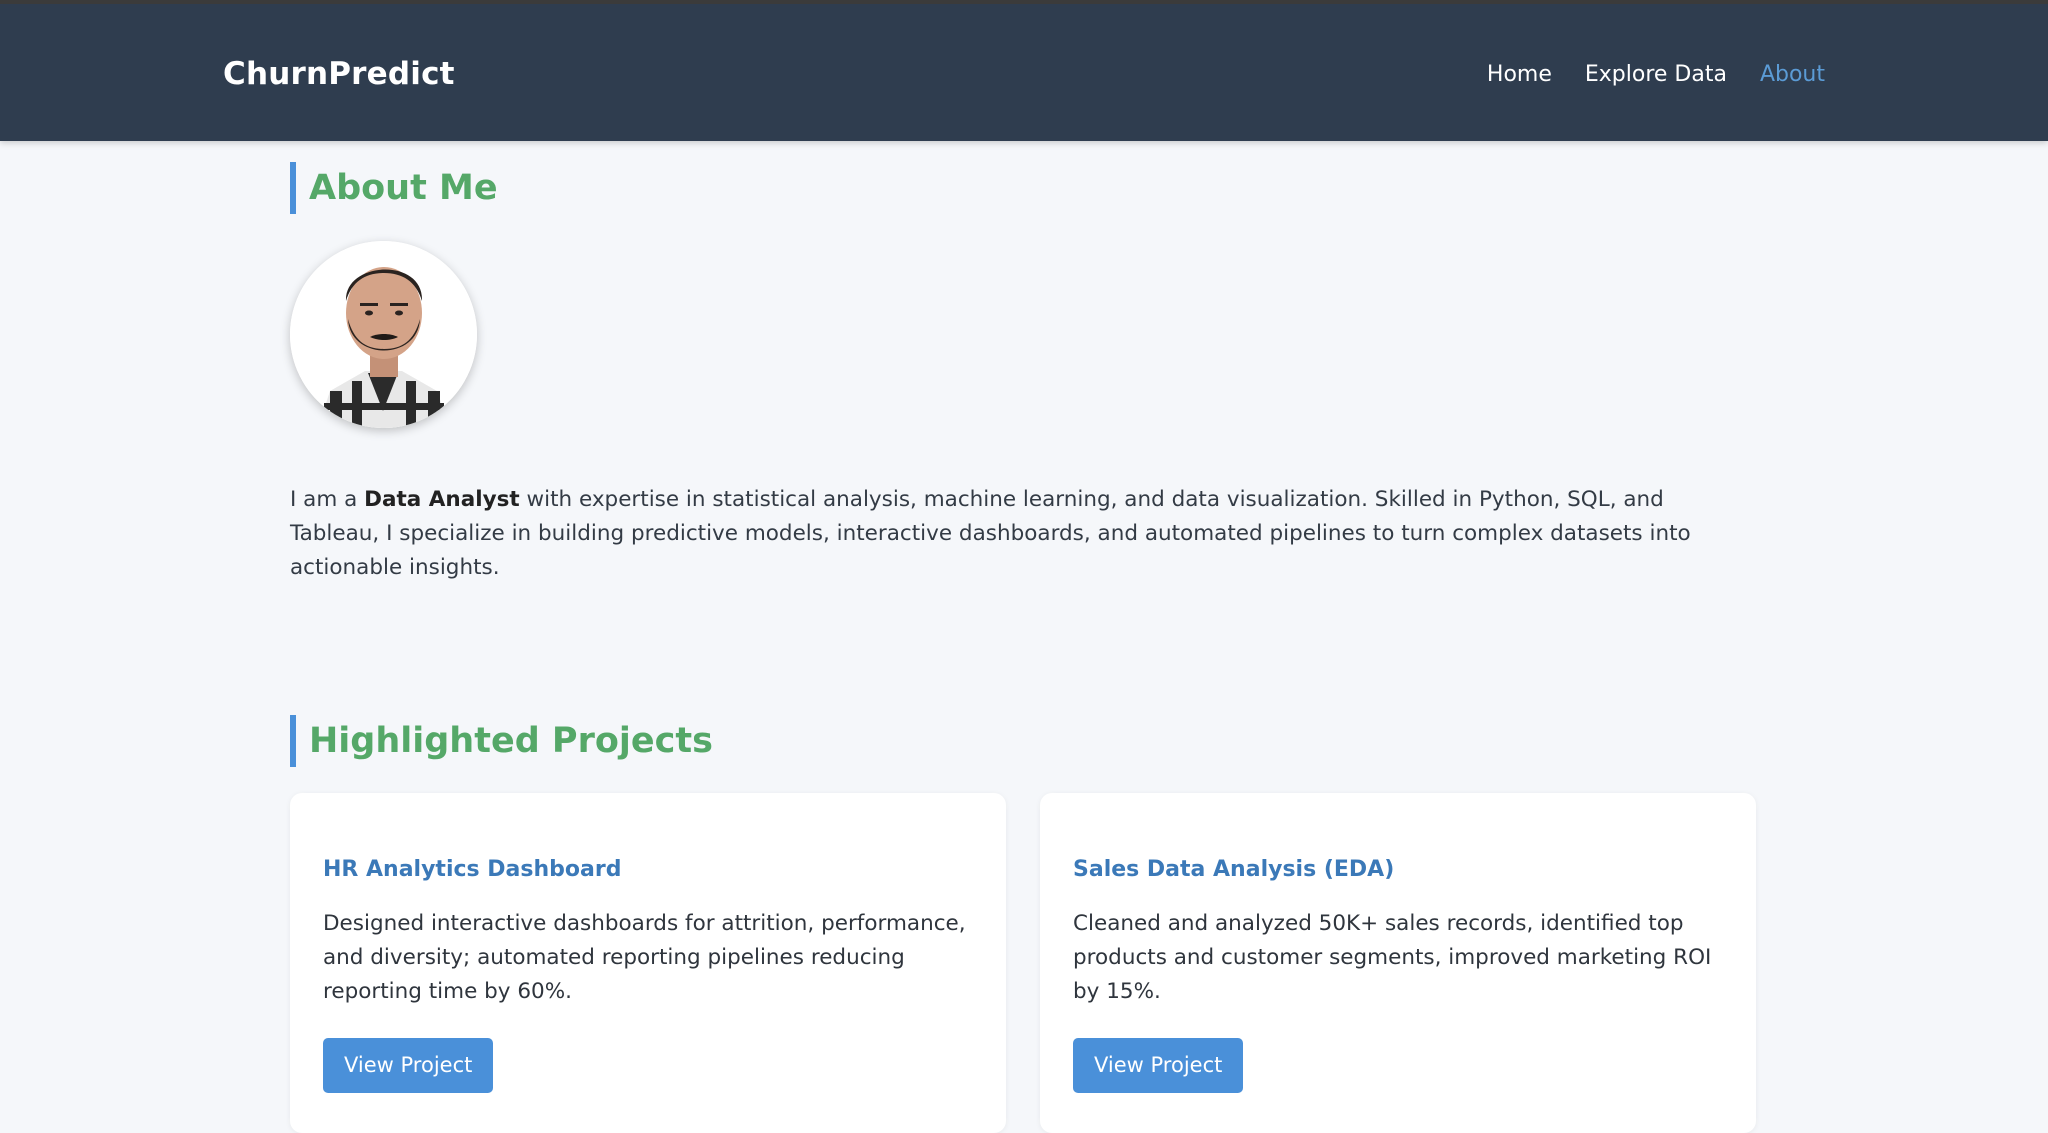  I want to click on bio-role: Data Analyst, so click(442, 499).